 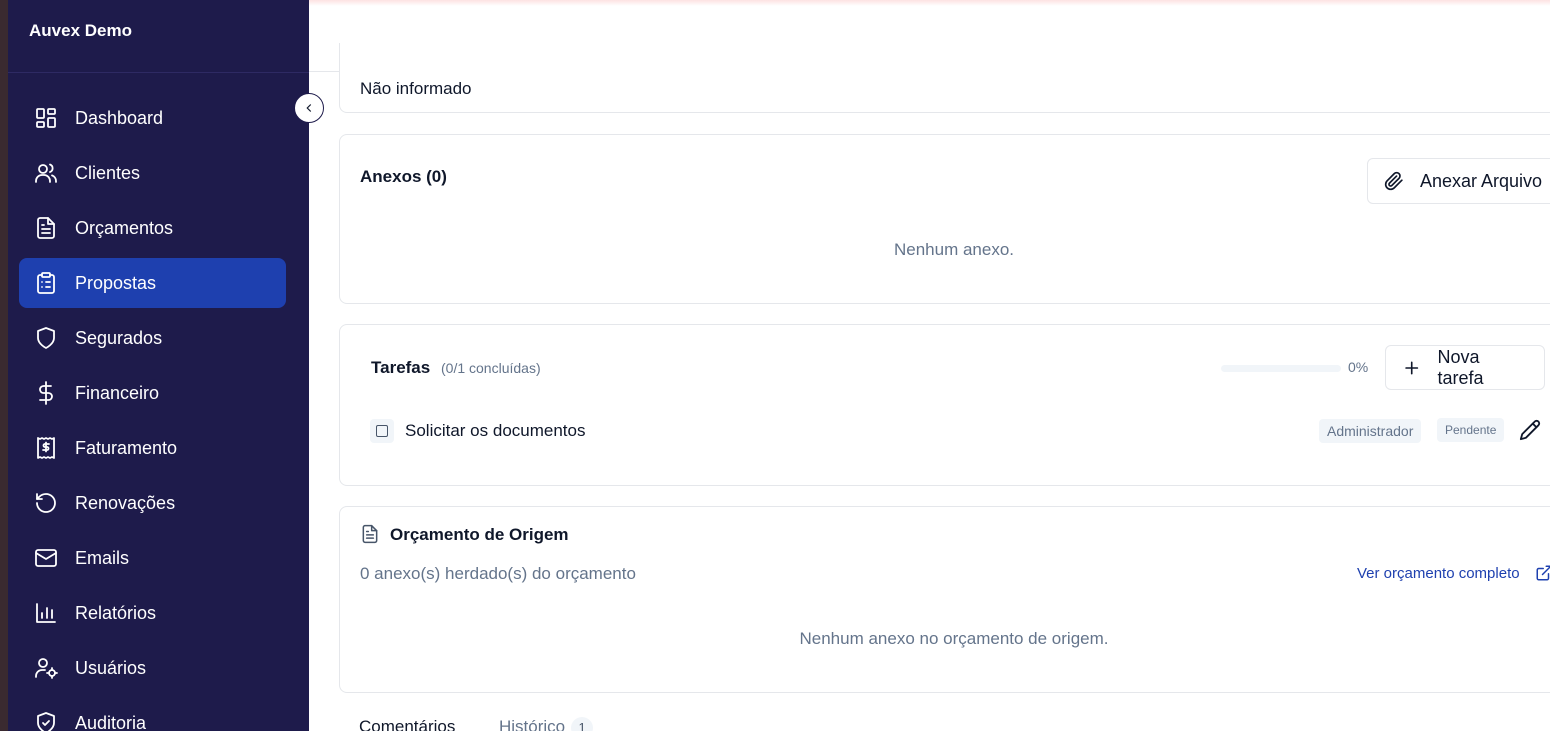 I want to click on attachments-title: Anexos (0), so click(x=403, y=176).